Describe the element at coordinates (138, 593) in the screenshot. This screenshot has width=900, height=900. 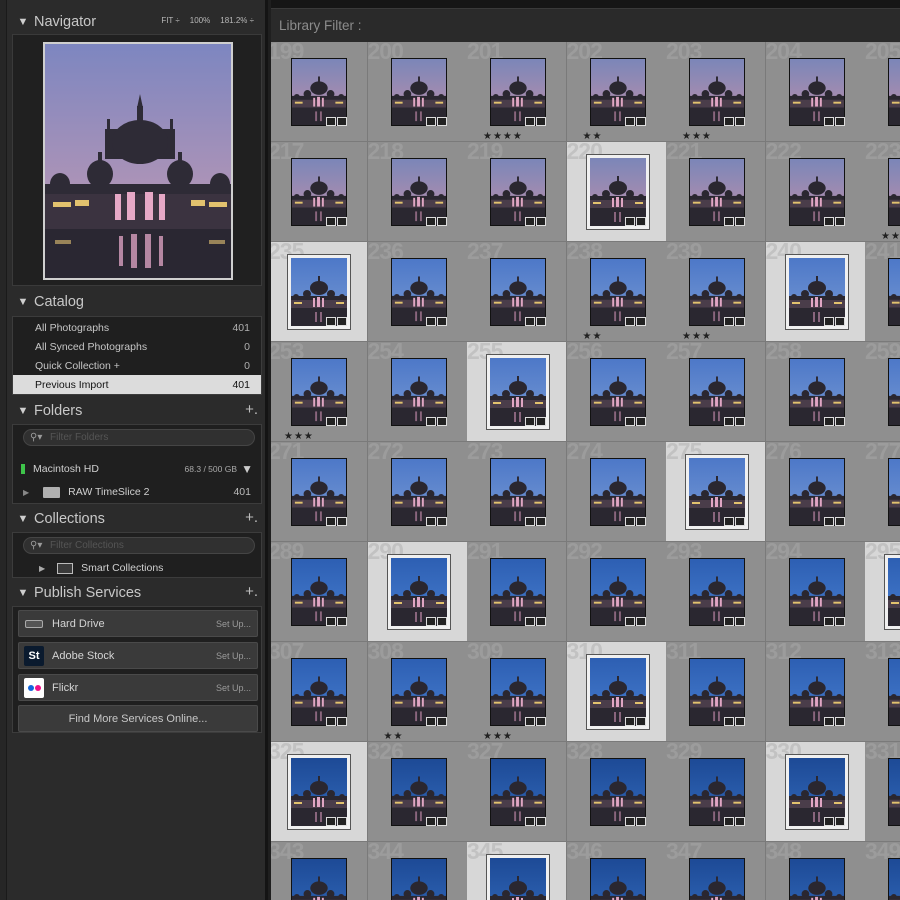
I see `publish-services-header: ▼ Publish Services +.` at that location.